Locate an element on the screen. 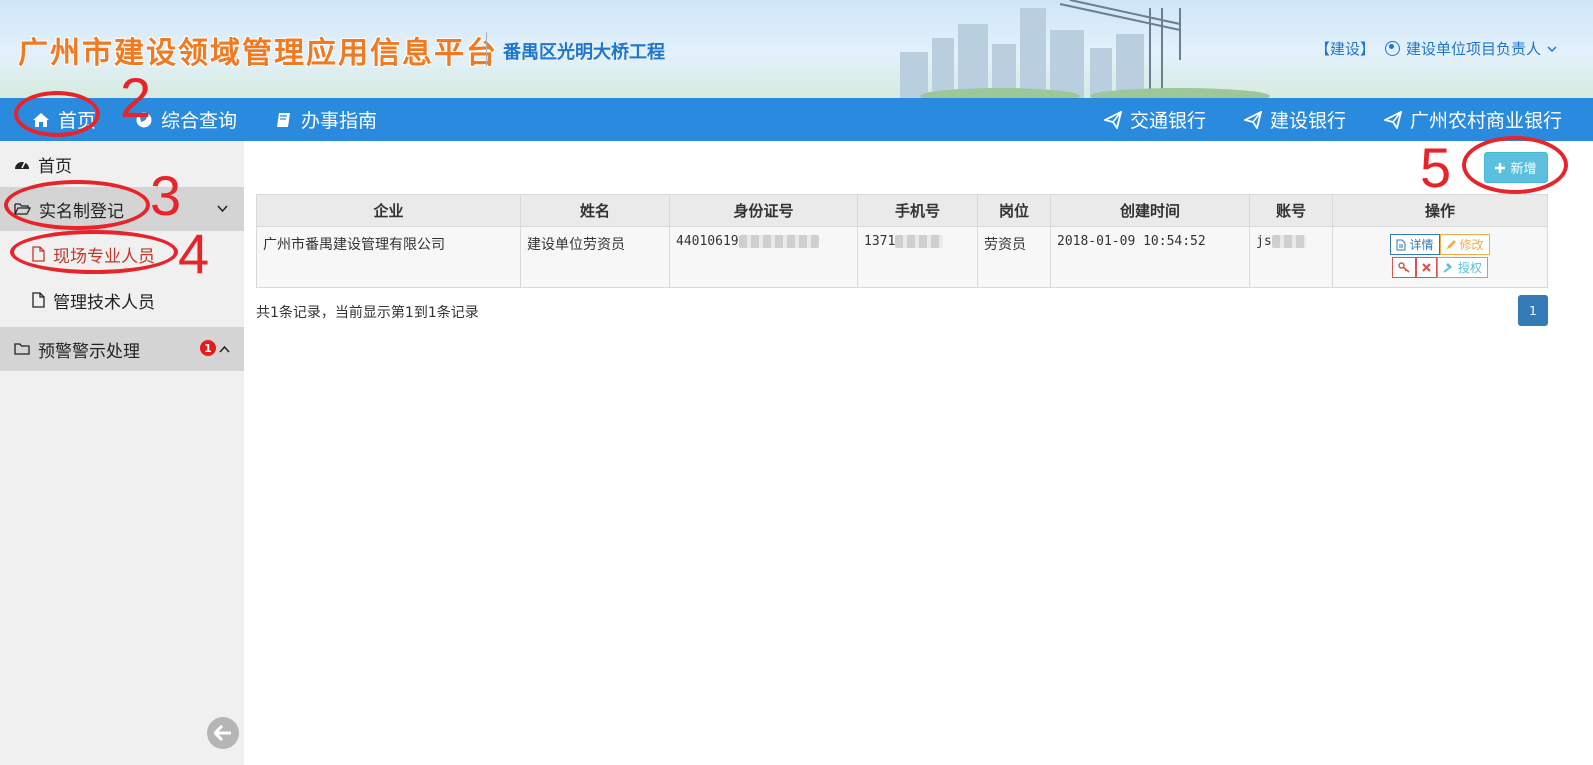 The width and height of the screenshot is (1593, 765). nav-query: 综合查询 is located at coordinates (186, 119).